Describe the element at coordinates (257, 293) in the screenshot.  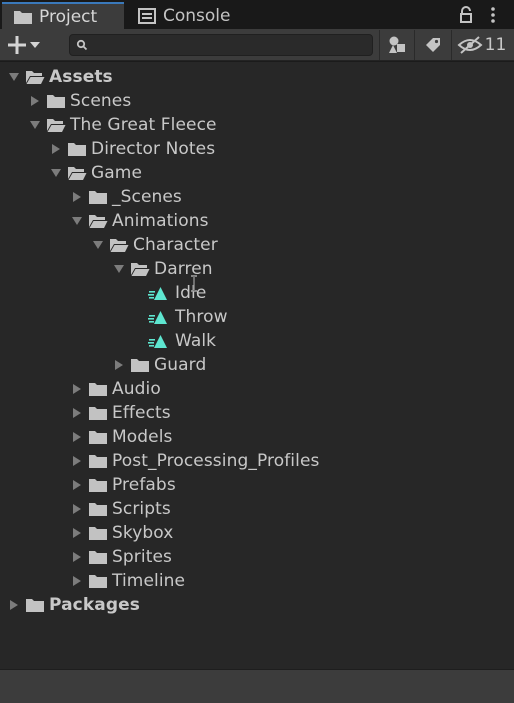
I see `tree-row-idle: Idle` at that location.